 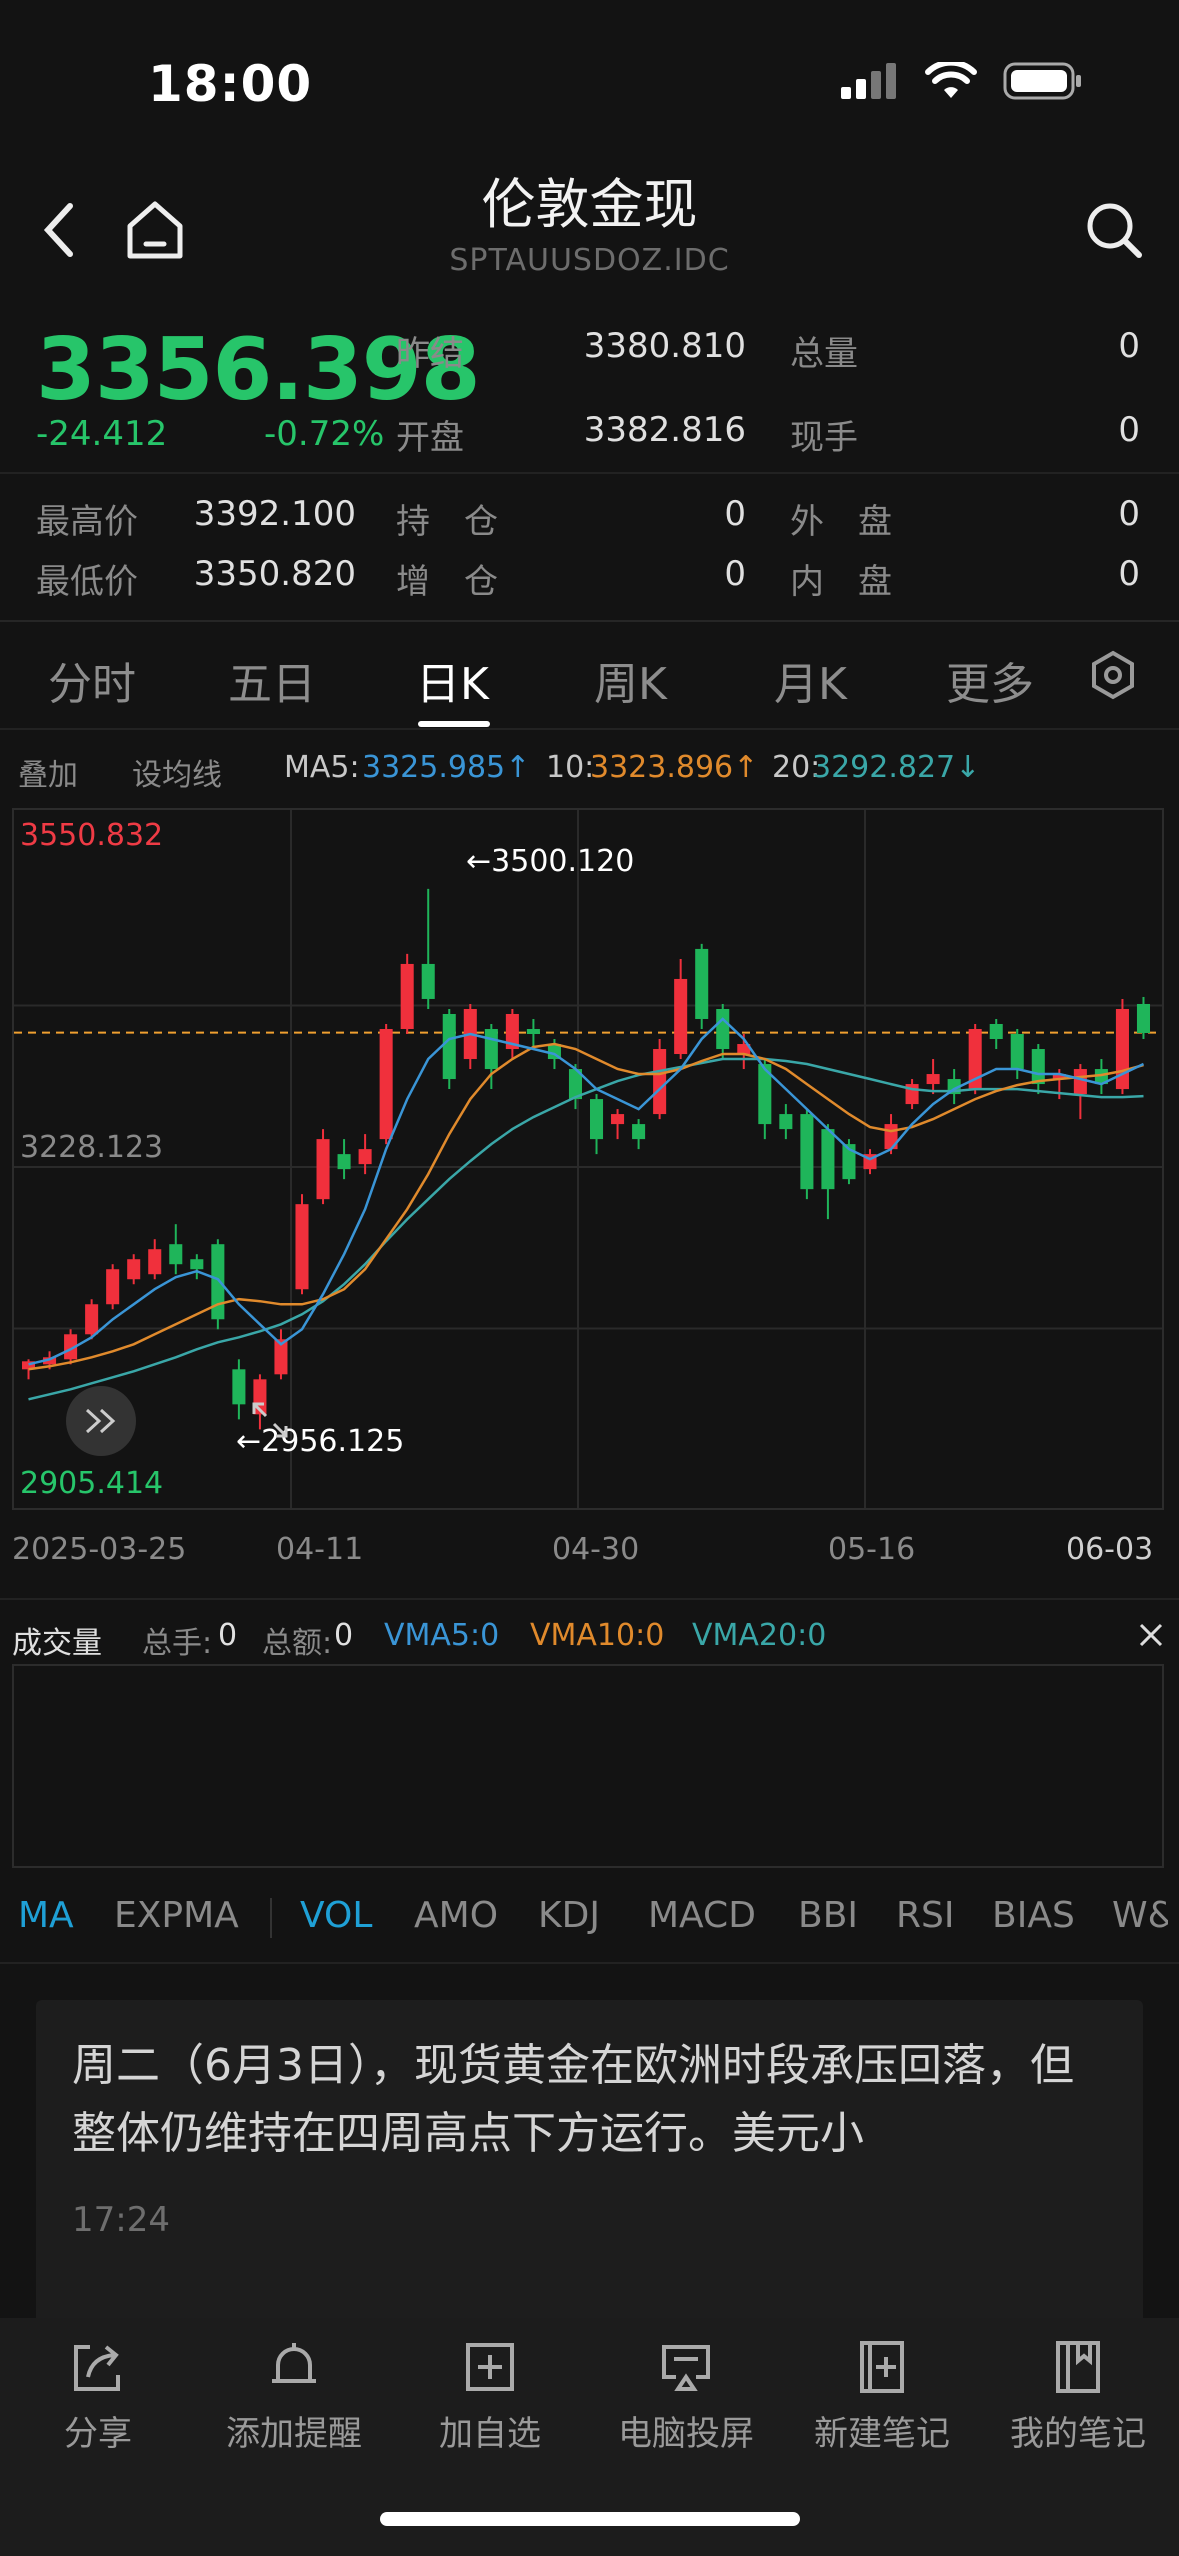 I want to click on high-label: 最高价, so click(x=87, y=522).